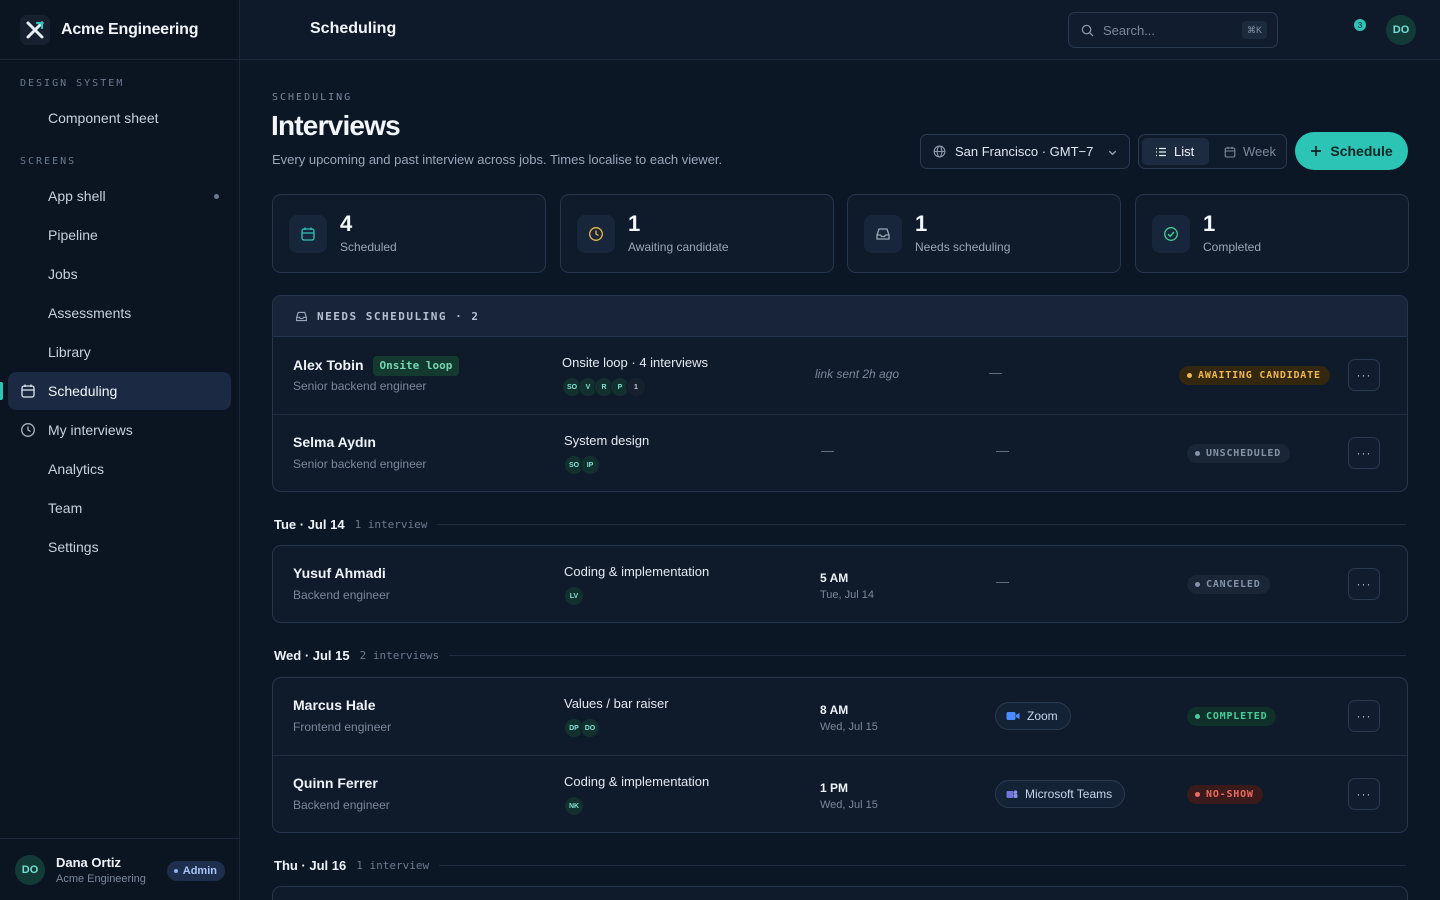 This screenshot has height=900, width=1440. Describe the element at coordinates (1361, 151) in the screenshot. I see `schedule-label: Schedule` at that location.